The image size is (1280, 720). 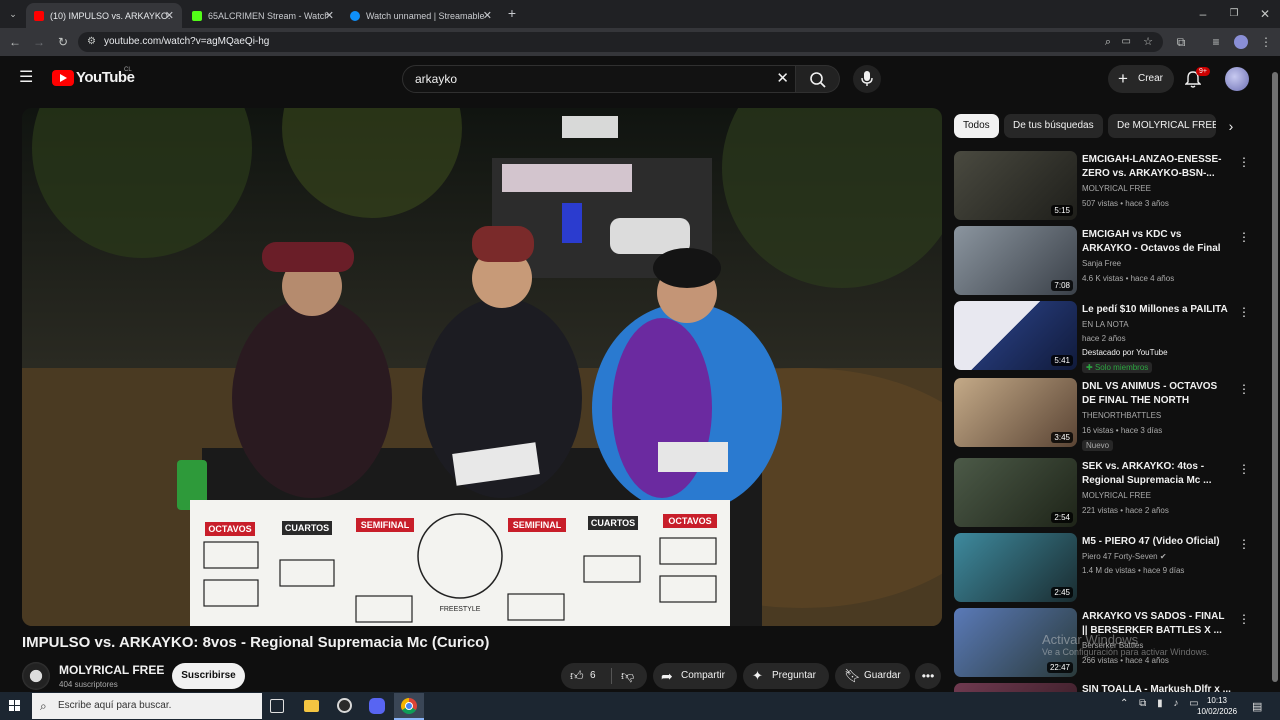 What do you see at coordinates (277, 706) in the screenshot?
I see `task-view-icon` at bounding box center [277, 706].